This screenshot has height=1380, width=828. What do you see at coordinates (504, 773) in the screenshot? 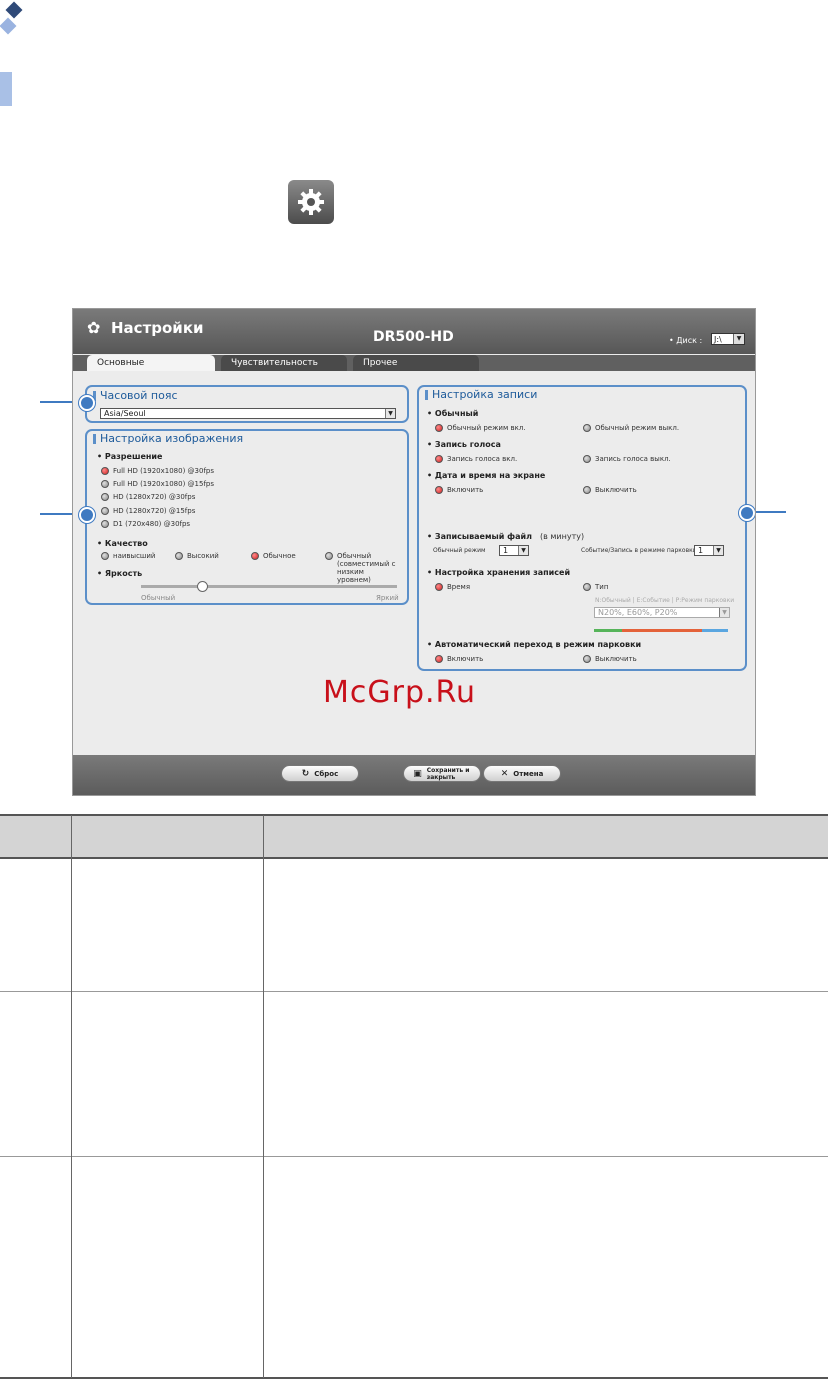
I see `close-icon: ✕` at bounding box center [504, 773].